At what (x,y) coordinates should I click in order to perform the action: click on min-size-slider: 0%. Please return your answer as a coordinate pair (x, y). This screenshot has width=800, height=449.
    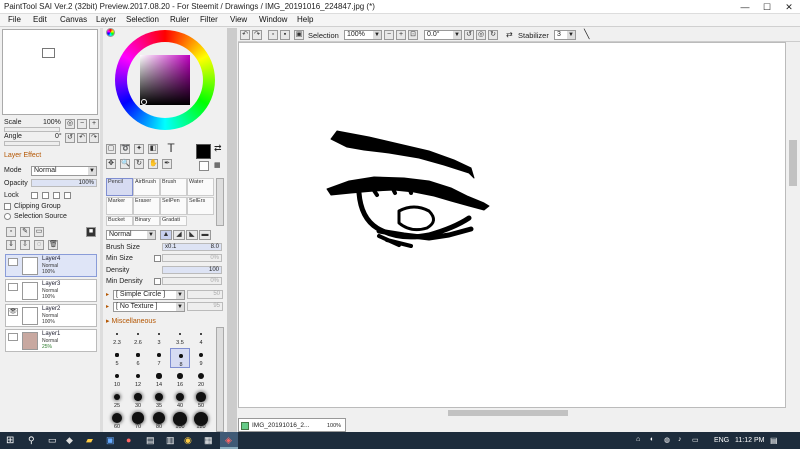
    Looking at the image, I should click on (192, 258).